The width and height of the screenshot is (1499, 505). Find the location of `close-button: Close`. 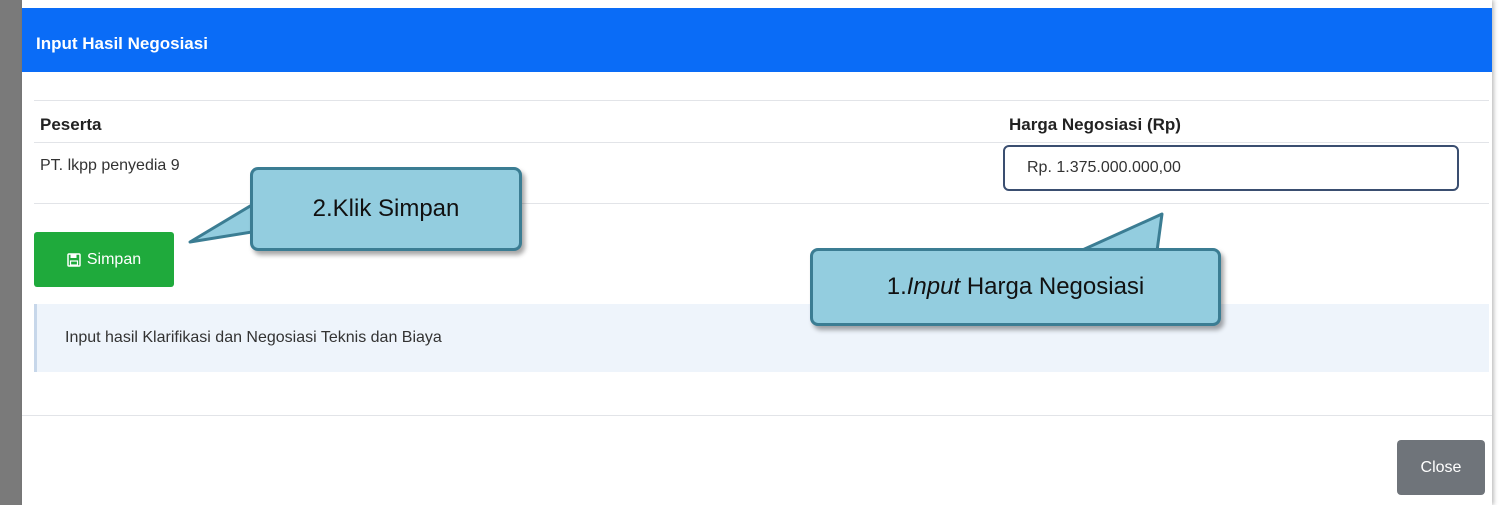

close-button: Close is located at coordinates (1441, 467).